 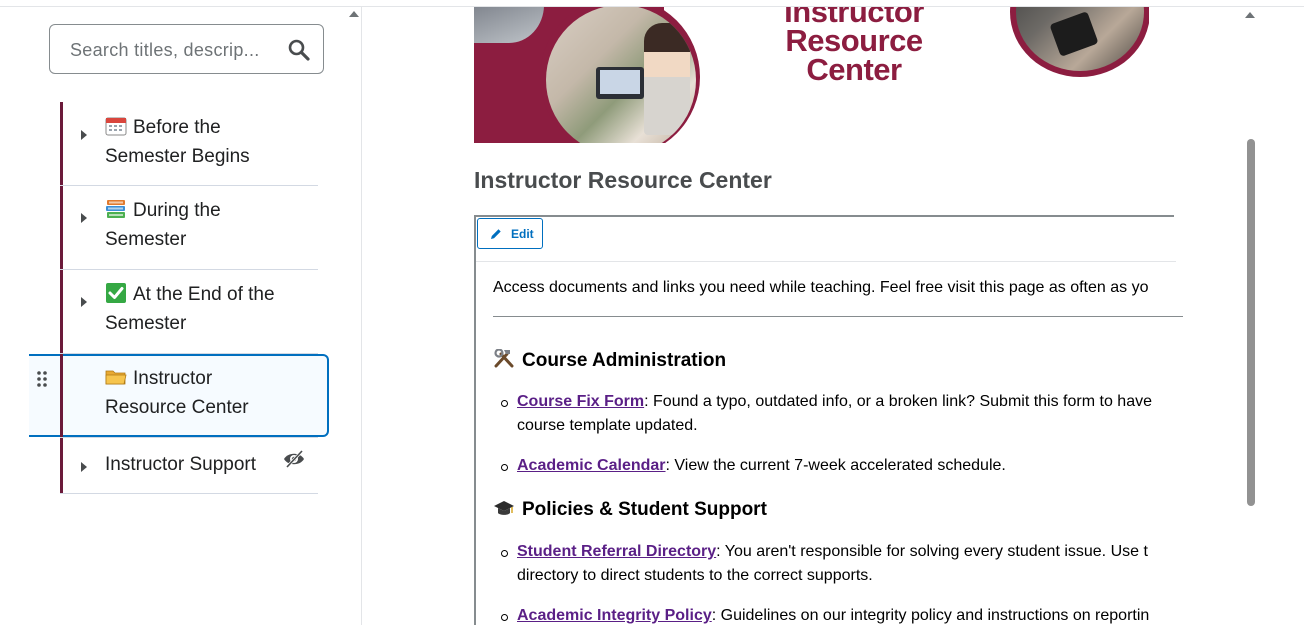 I want to click on module-at-the-end-of-the-semester: At the End of the Semester, so click(x=189, y=312).